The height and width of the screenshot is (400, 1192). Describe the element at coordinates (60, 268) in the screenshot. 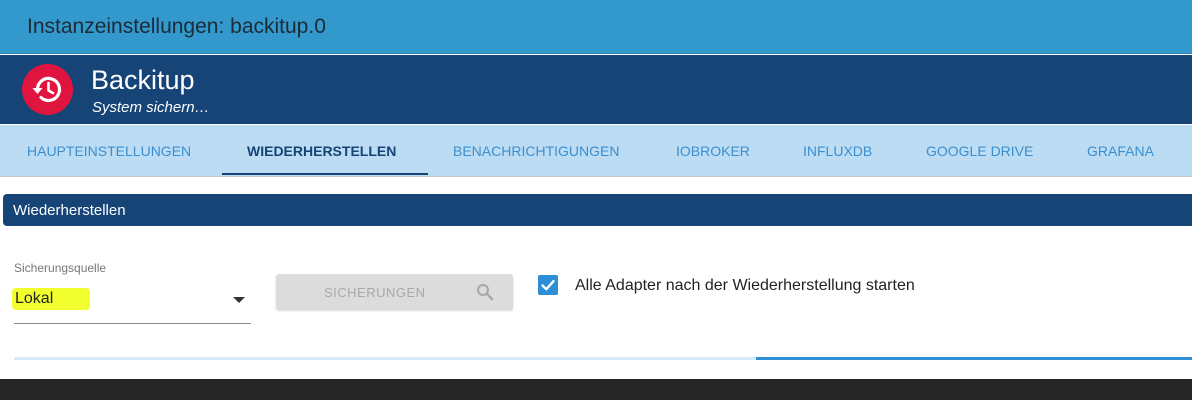

I see `backup-source-label: Sicherungsquelle` at that location.